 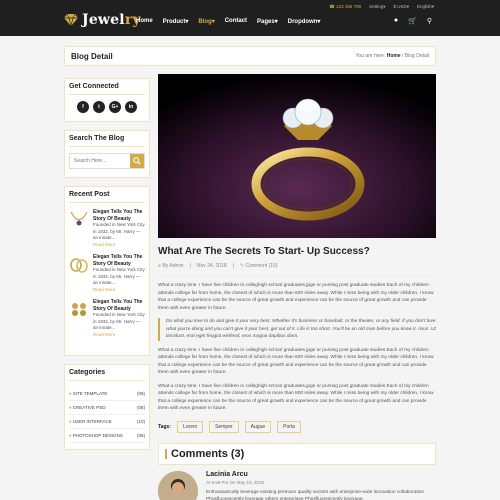 I want to click on widget-title: Search The Blog, so click(x=107, y=141).